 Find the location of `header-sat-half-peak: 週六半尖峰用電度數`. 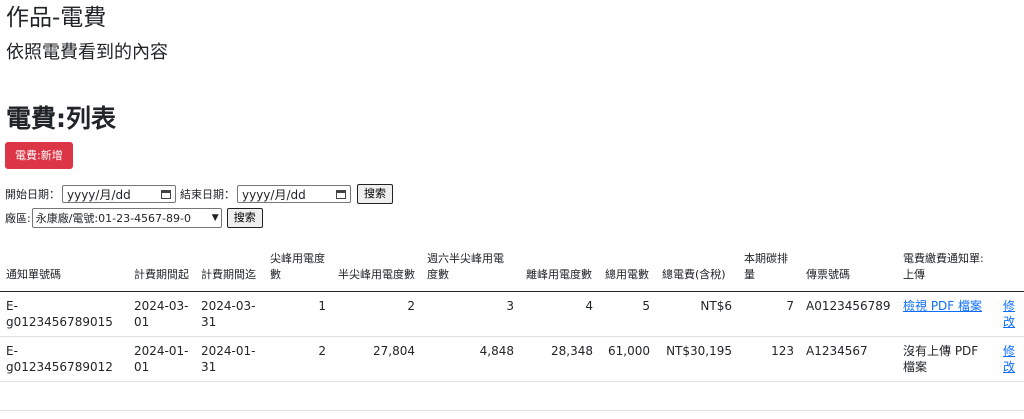

header-sat-half-peak: 週六半尖峰用電度數 is located at coordinates (470, 270).